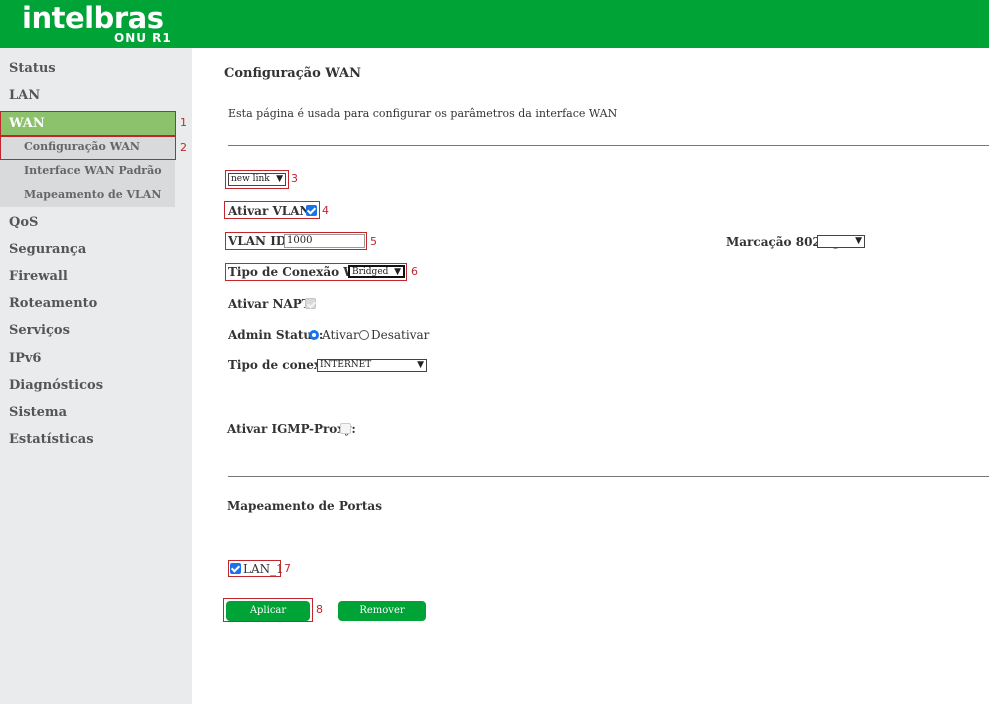  Describe the element at coordinates (272, 210) in the screenshot. I see `annotation-box-vlan` at that location.